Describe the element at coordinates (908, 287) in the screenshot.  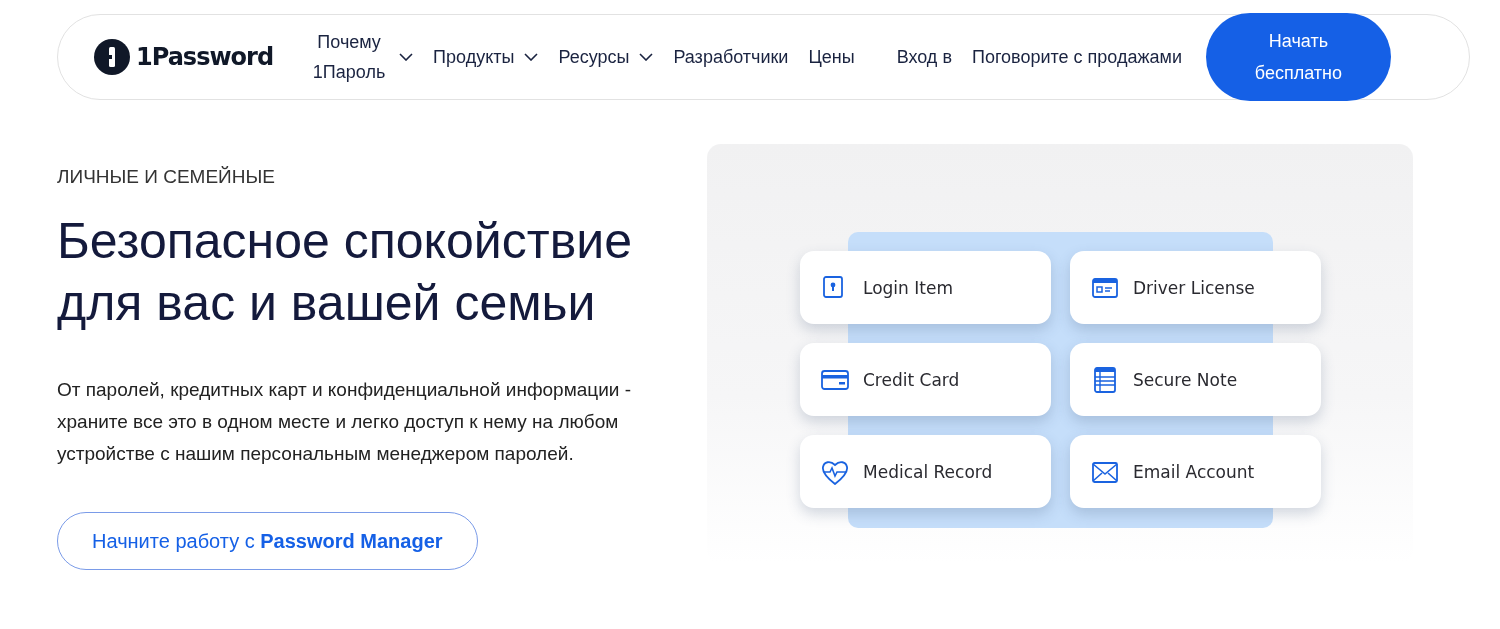
I see `item-label: Login Item` at that location.